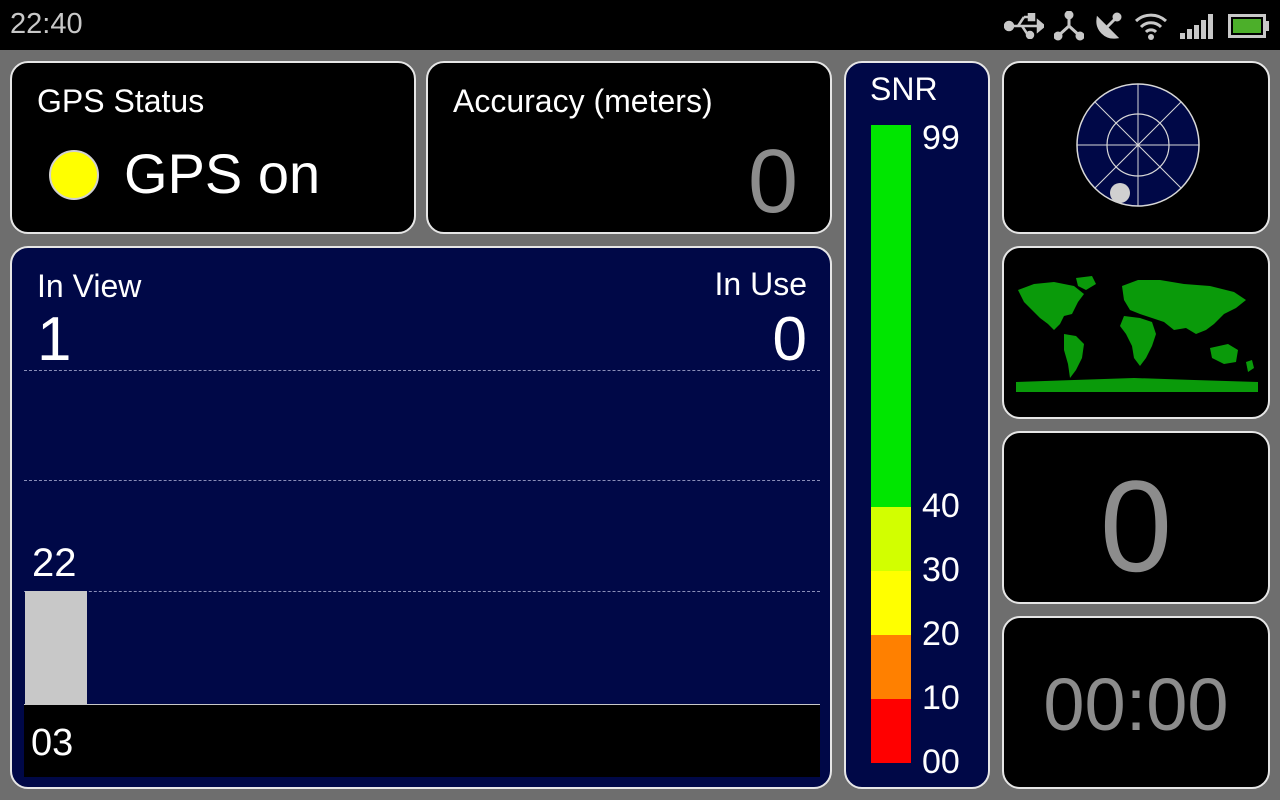 This screenshot has width=1280, height=800. I want to click on gps-status-title: GPS Status, so click(121, 101).